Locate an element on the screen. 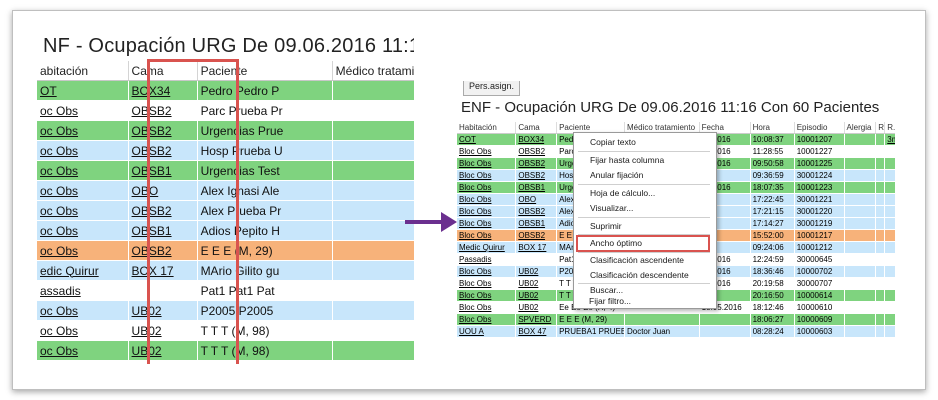 The image size is (938, 400). table-cell: Passadis is located at coordinates (487, 259).